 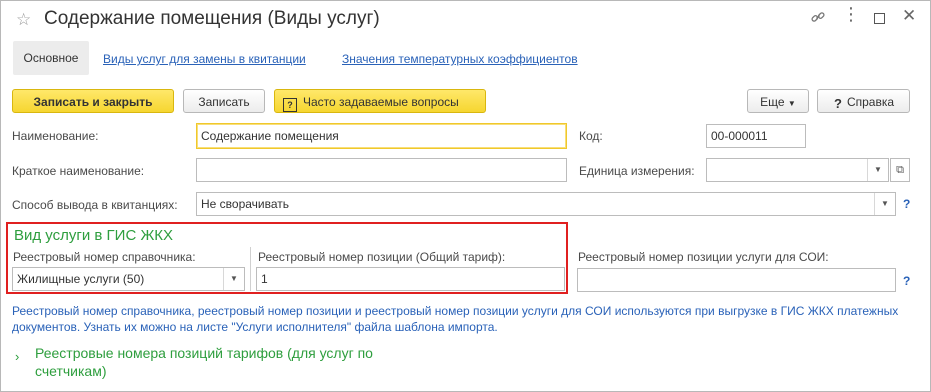 I want to click on help-label: Справка, so click(x=870, y=102).